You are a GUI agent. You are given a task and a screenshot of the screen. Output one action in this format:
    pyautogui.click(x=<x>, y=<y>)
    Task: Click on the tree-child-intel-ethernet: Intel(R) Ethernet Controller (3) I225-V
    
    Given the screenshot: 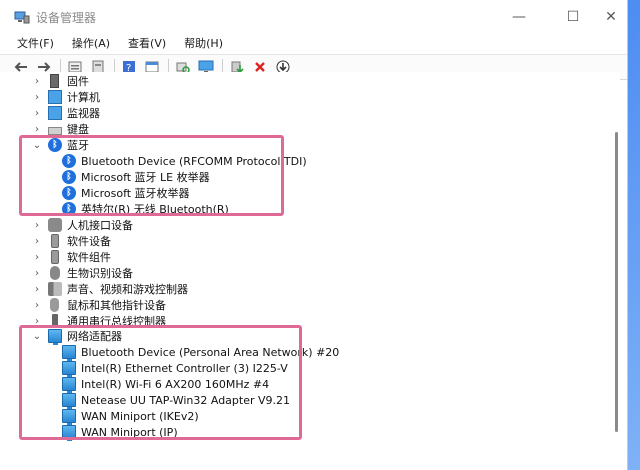 What is the action you would take?
    pyautogui.click(x=175, y=368)
    